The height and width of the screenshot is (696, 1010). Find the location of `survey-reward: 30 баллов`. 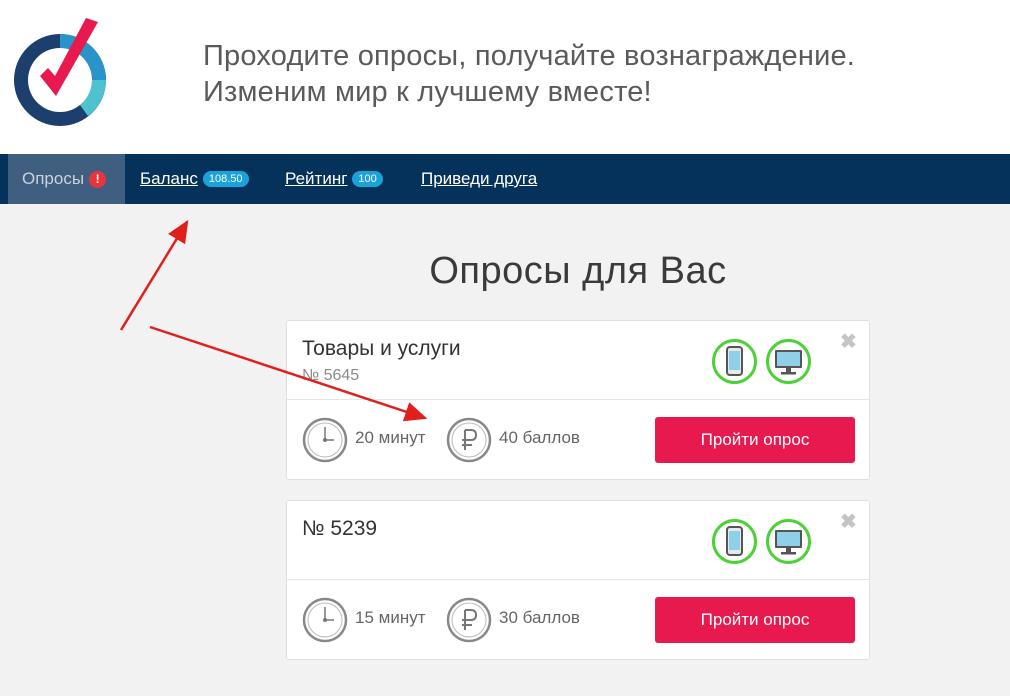

survey-reward: 30 баллов is located at coordinates (539, 617).